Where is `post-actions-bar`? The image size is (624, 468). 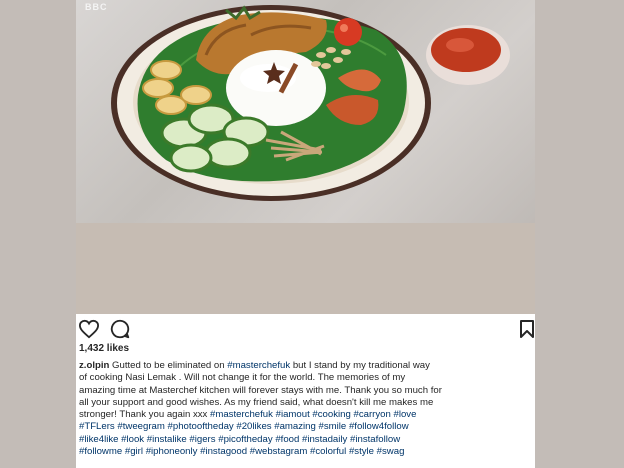
post-actions-bar is located at coordinates (305, 328).